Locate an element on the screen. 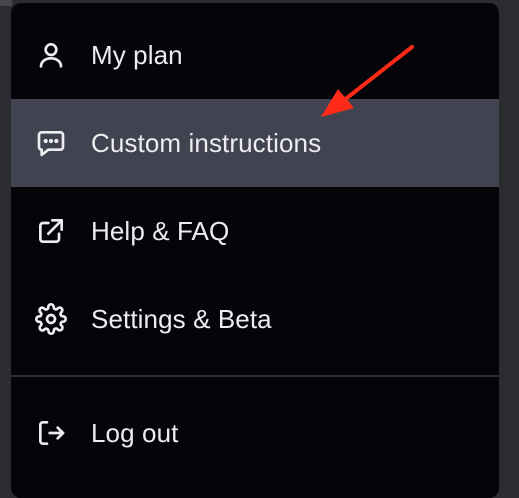  menu-item-label: My plan is located at coordinates (137, 55).